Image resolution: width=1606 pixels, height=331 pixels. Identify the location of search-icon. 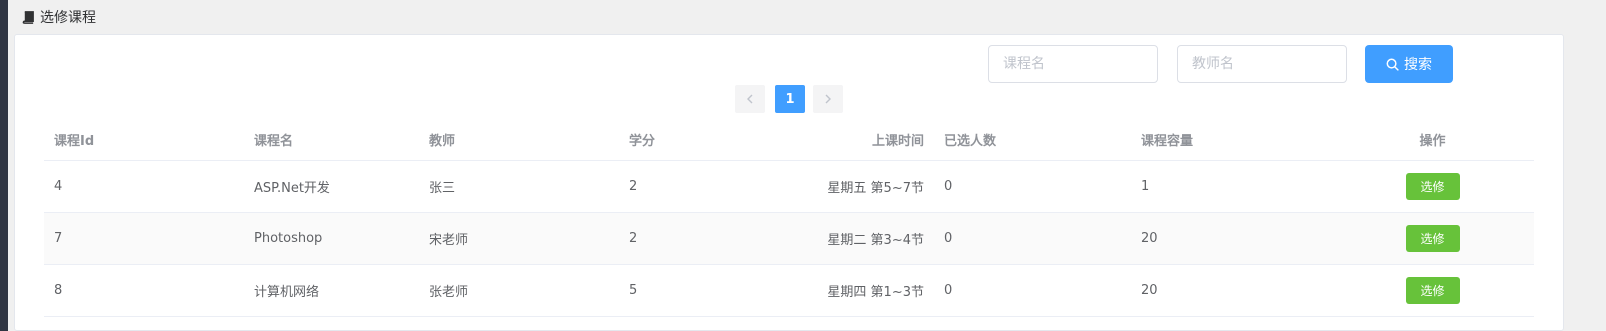
(1392, 64).